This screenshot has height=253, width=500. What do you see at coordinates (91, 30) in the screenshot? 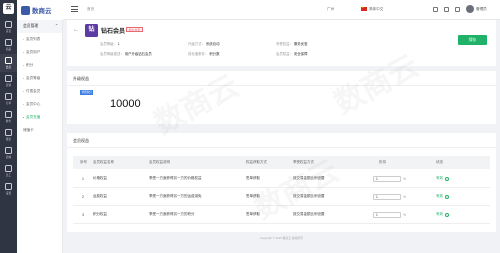
I see `diamond-badge-icon: 钻` at bounding box center [91, 30].